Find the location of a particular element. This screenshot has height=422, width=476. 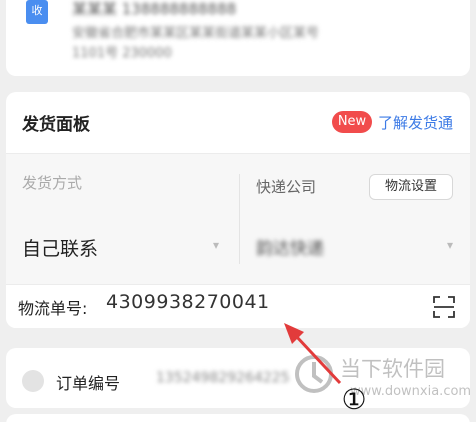

learn-shipping-link: 了解发货通 is located at coordinates (415, 122).